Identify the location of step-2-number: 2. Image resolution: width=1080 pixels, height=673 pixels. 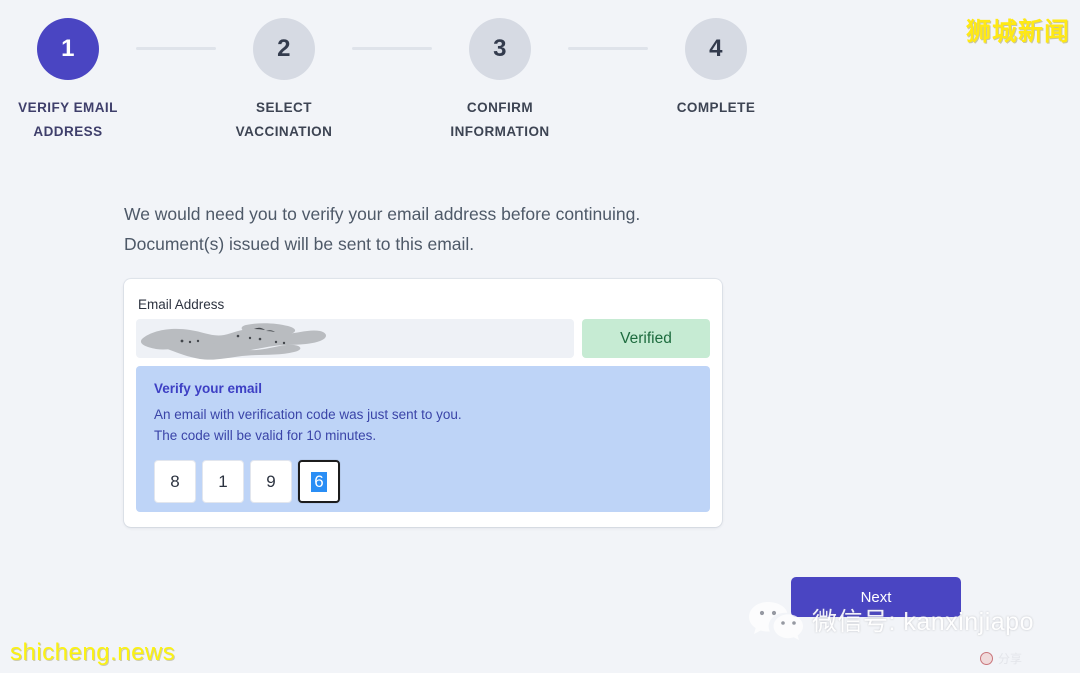
(284, 48).